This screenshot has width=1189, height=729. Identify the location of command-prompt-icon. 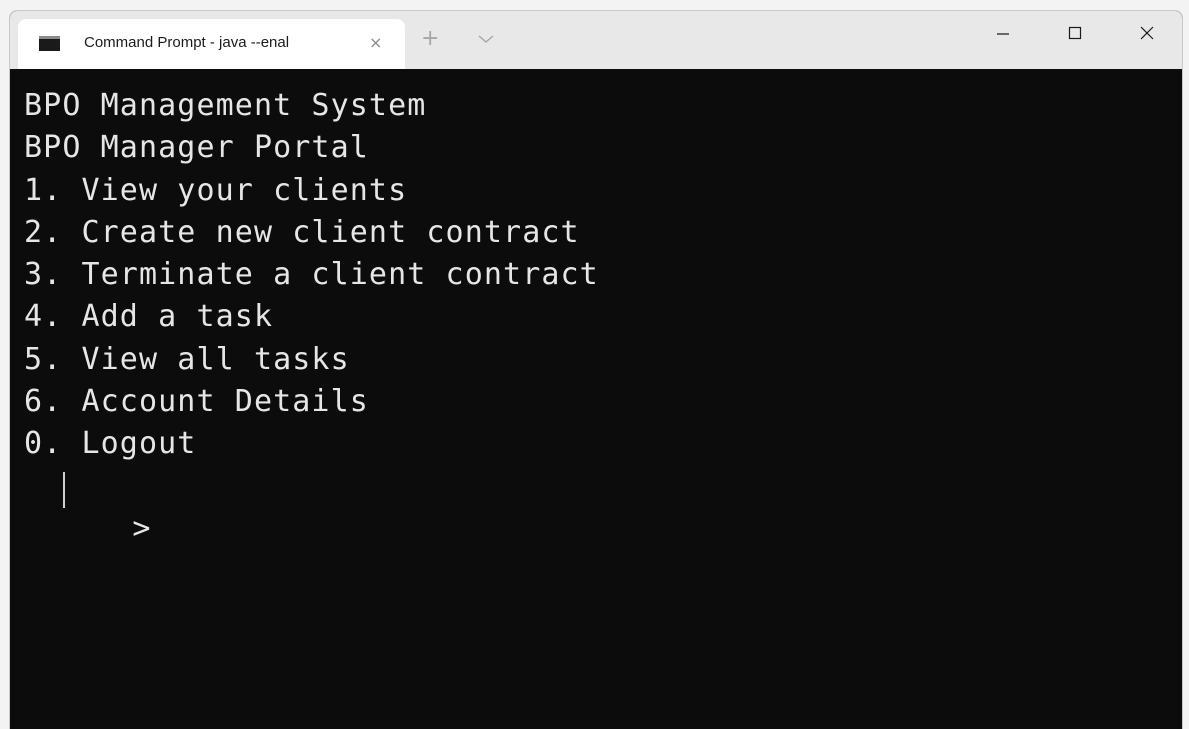
(49, 43).